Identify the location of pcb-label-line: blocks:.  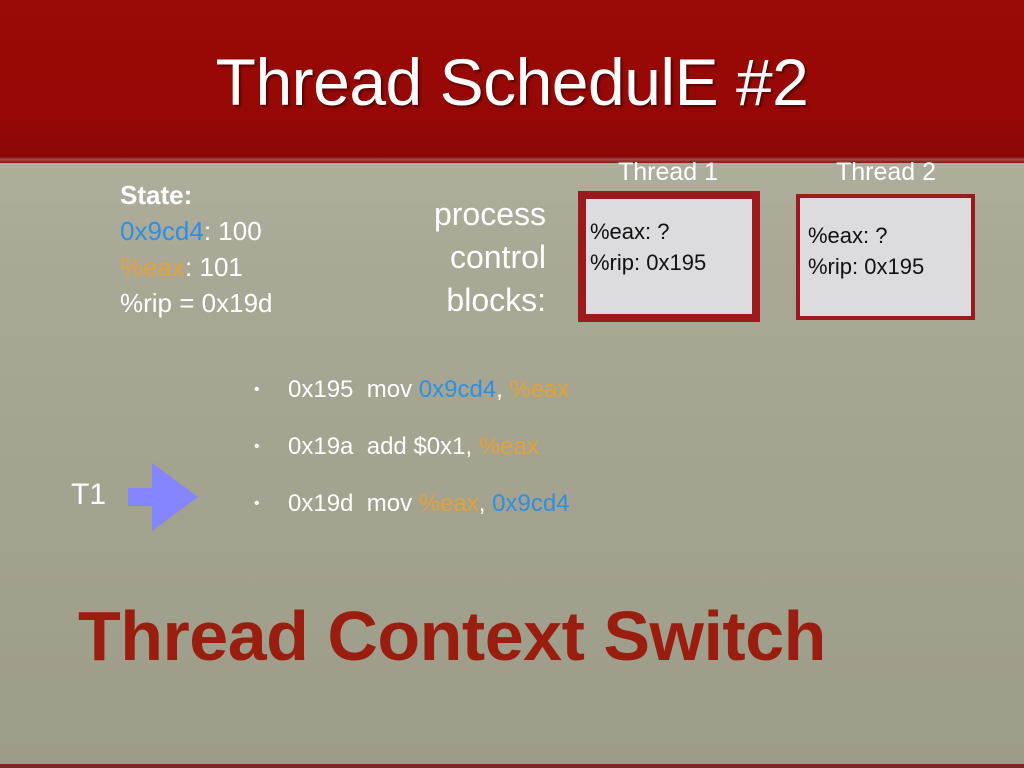
(496, 300).